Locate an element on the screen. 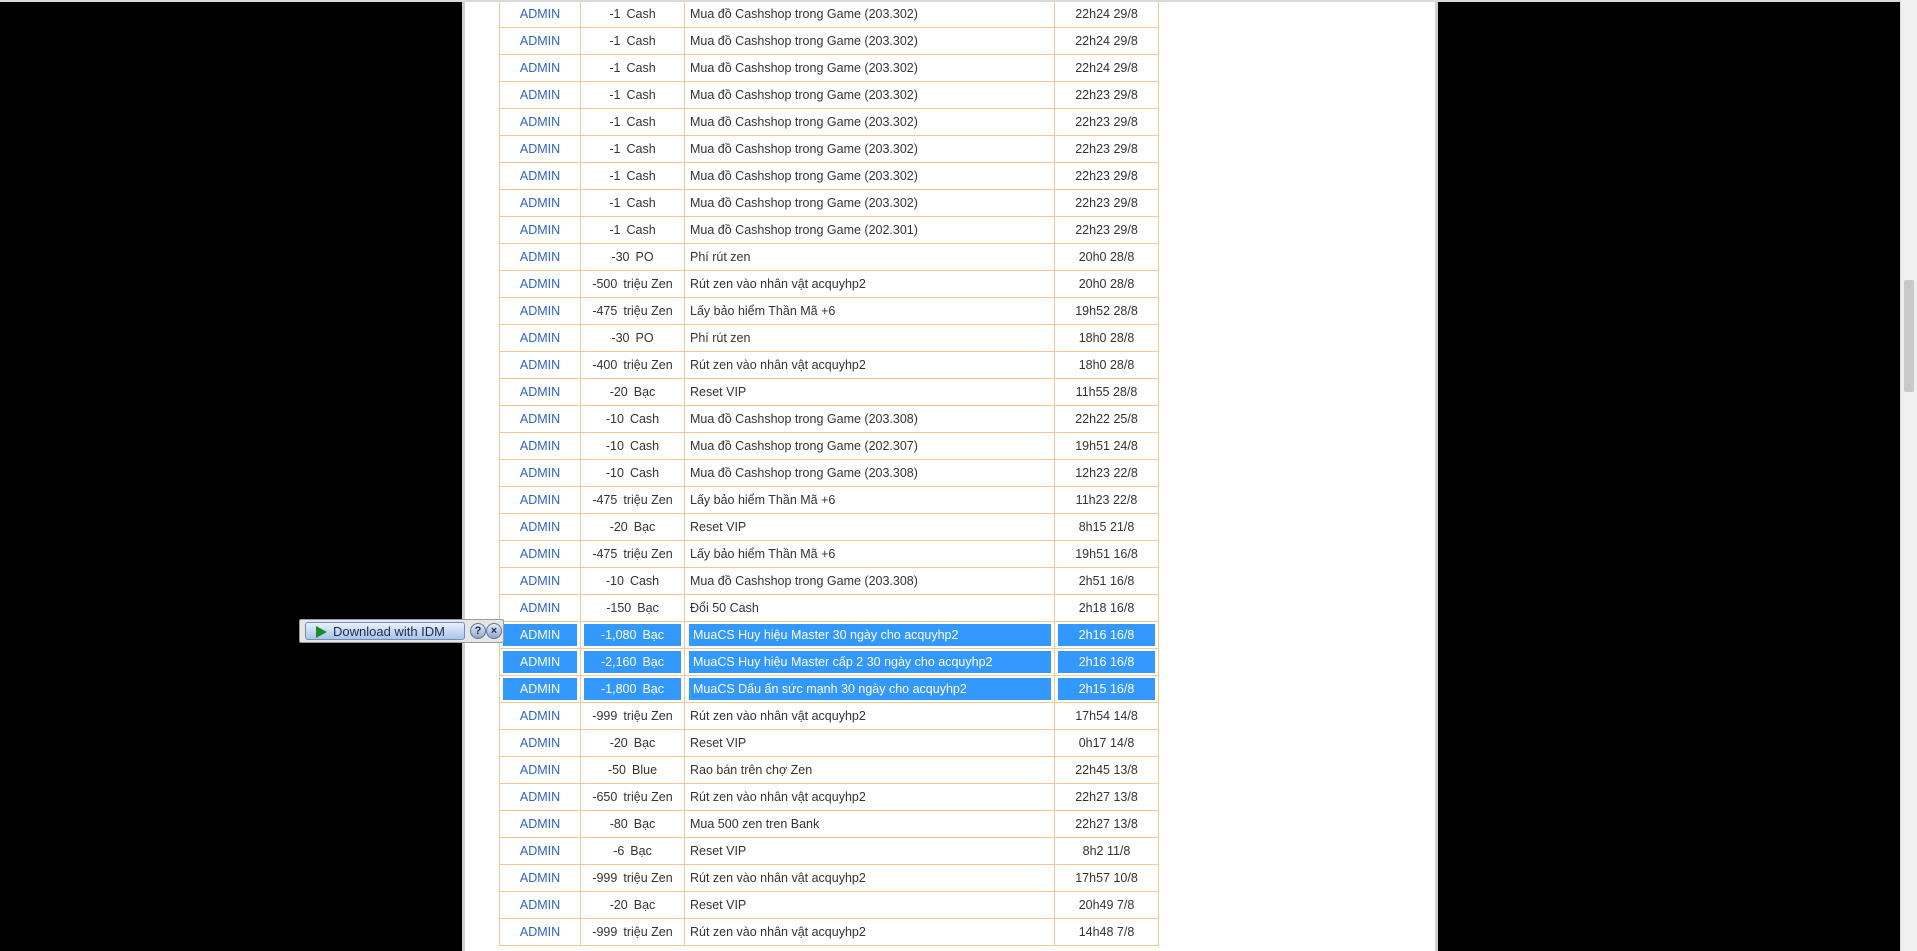 The image size is (1917, 951). help-icon: ? is located at coordinates (478, 631).